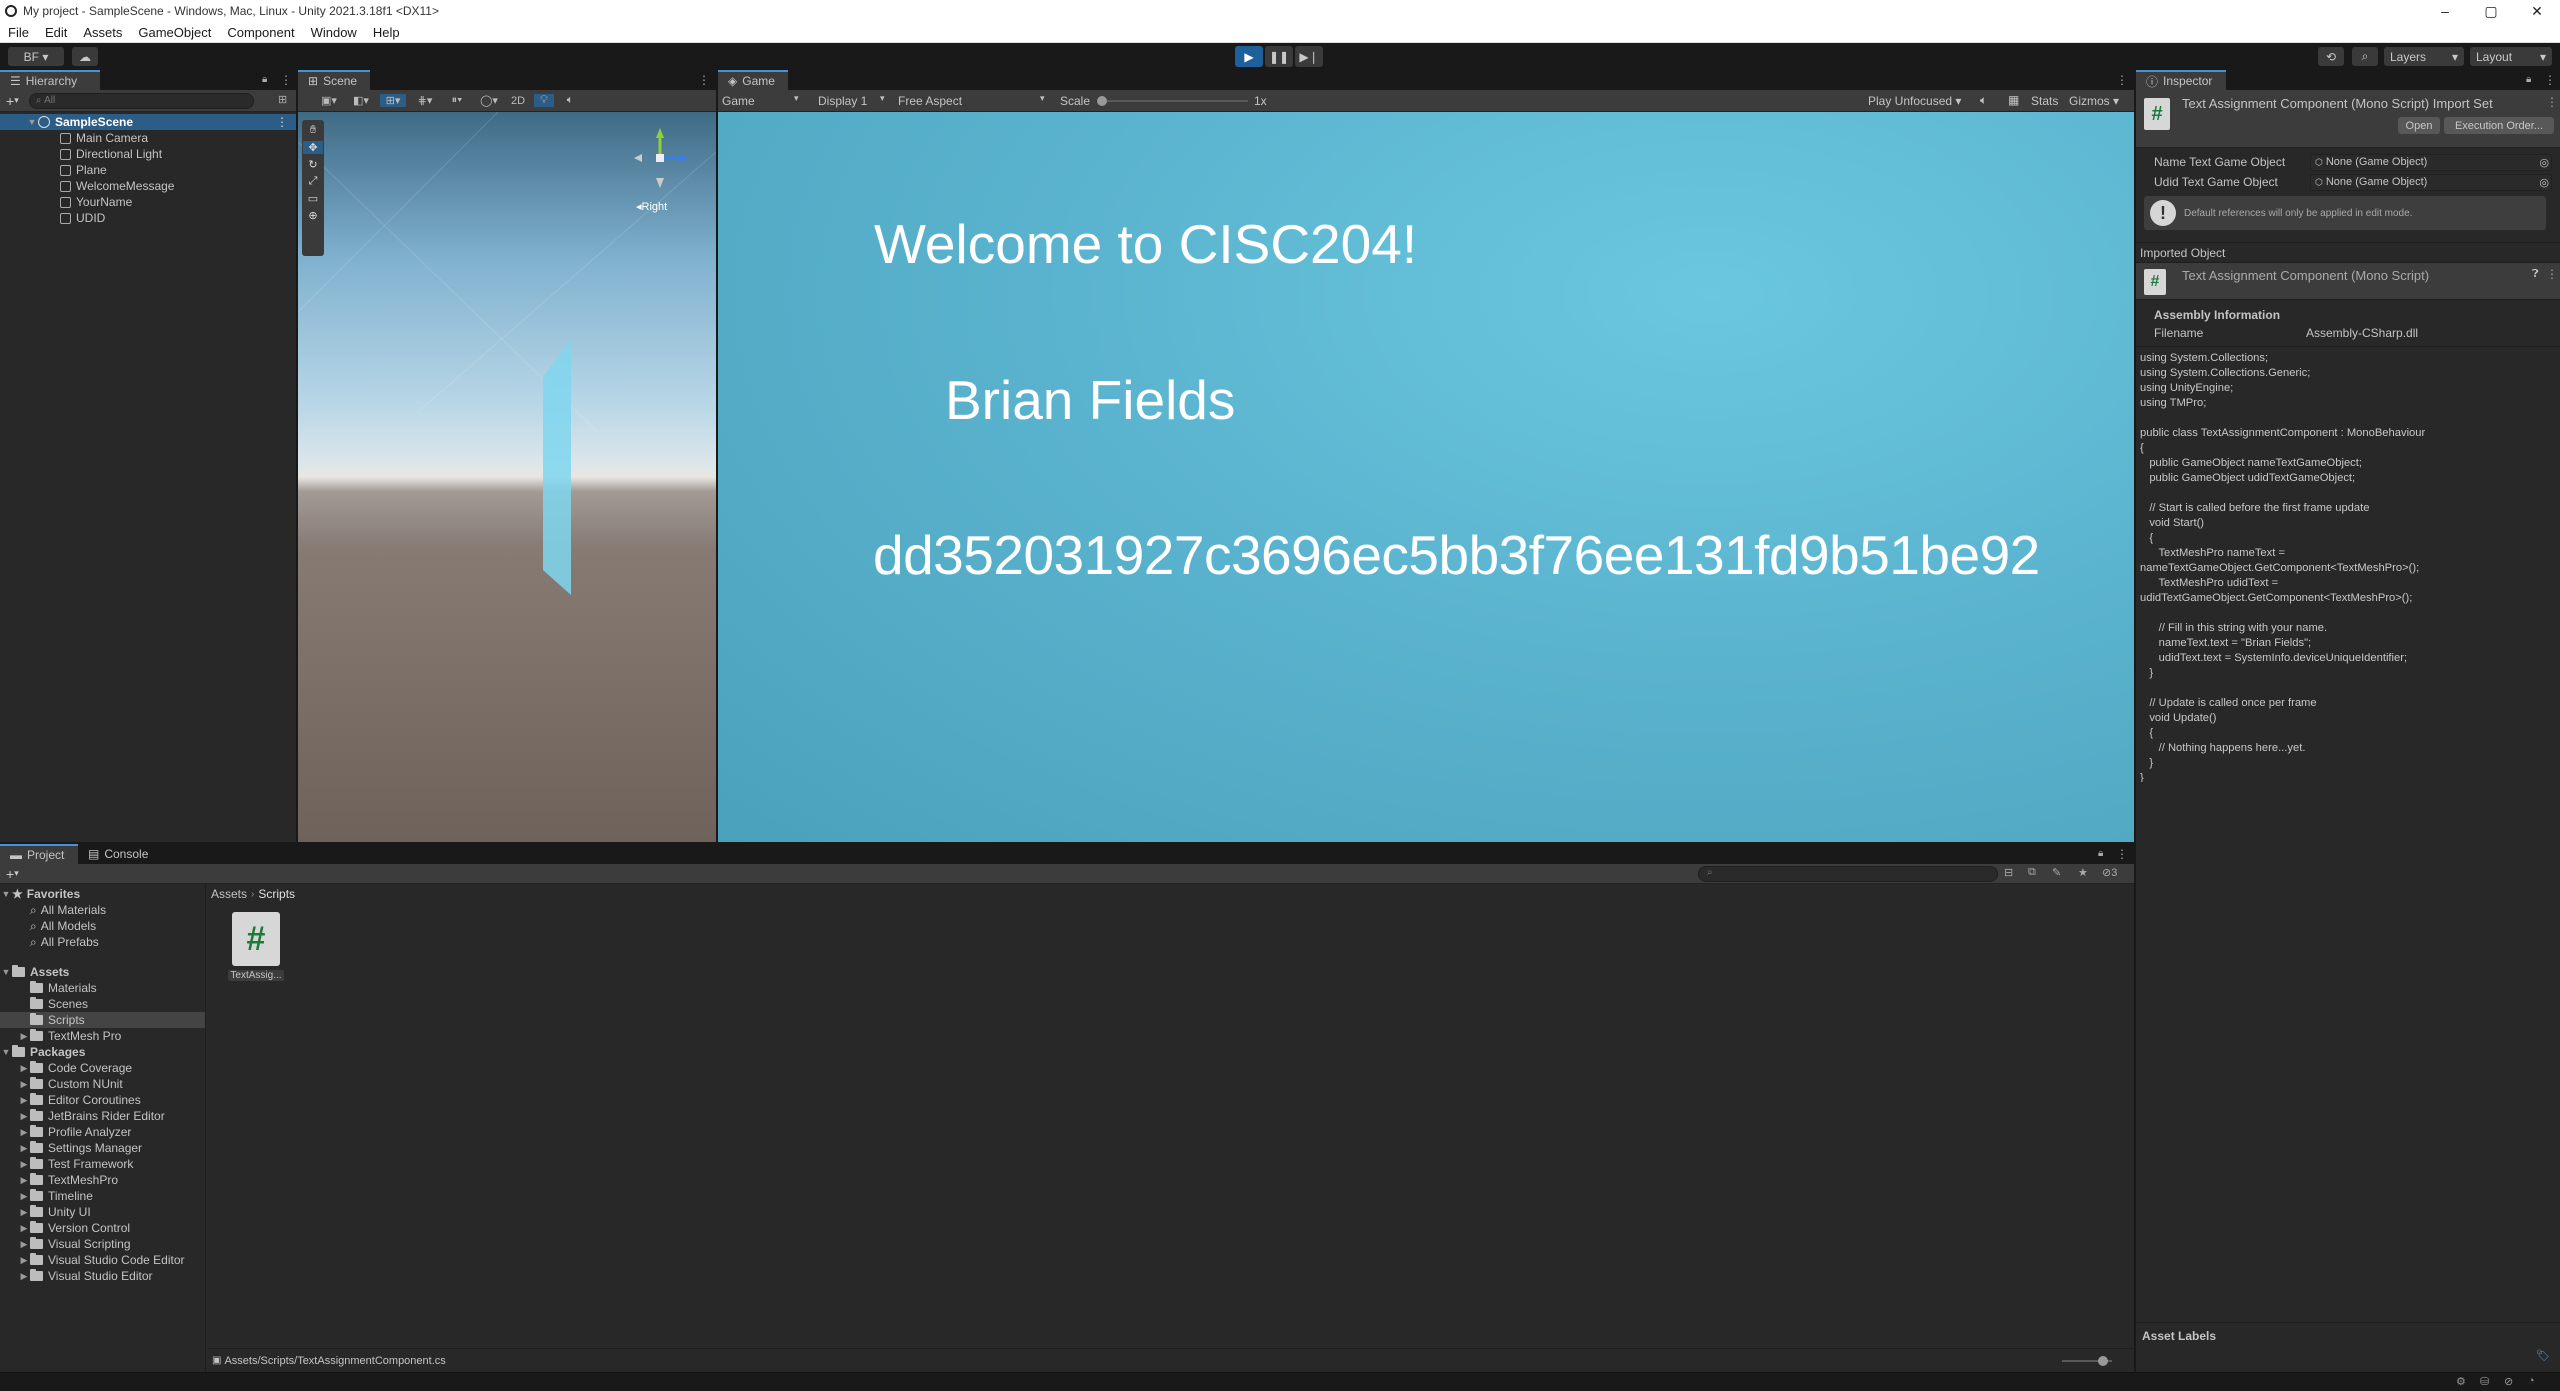  Describe the element at coordinates (178, 138) in the screenshot. I see `hierarchy-item-main-camera: Main Camera` at that location.